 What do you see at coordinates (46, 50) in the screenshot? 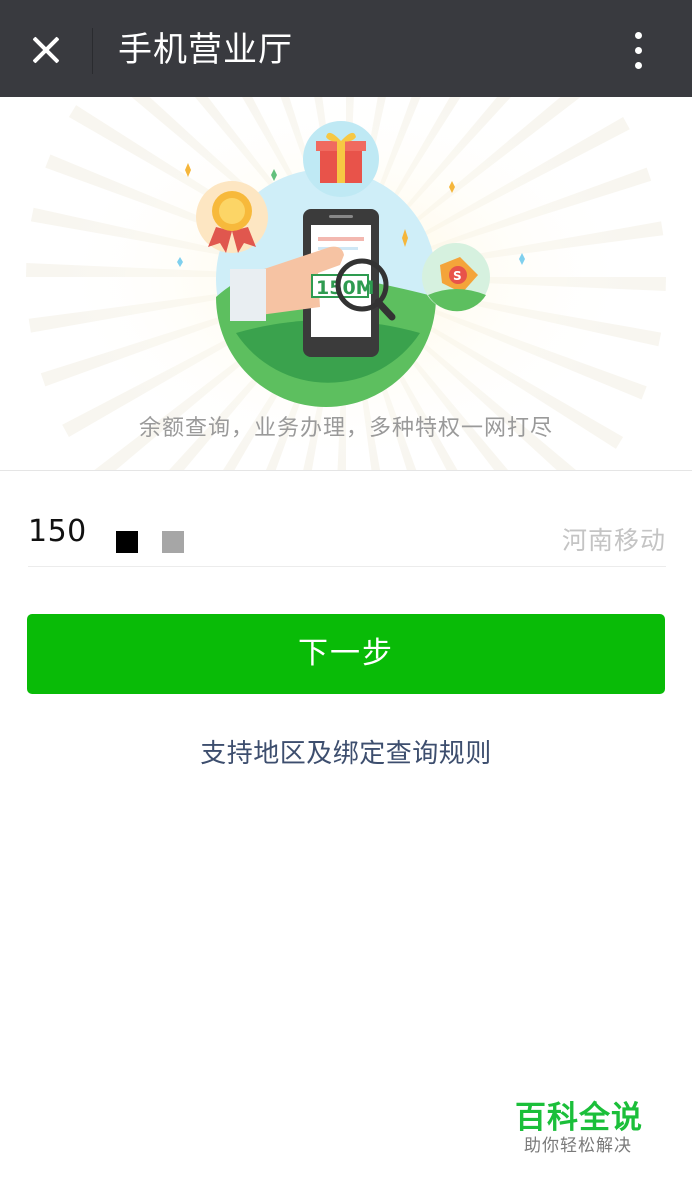
I see `close-icon` at bounding box center [46, 50].